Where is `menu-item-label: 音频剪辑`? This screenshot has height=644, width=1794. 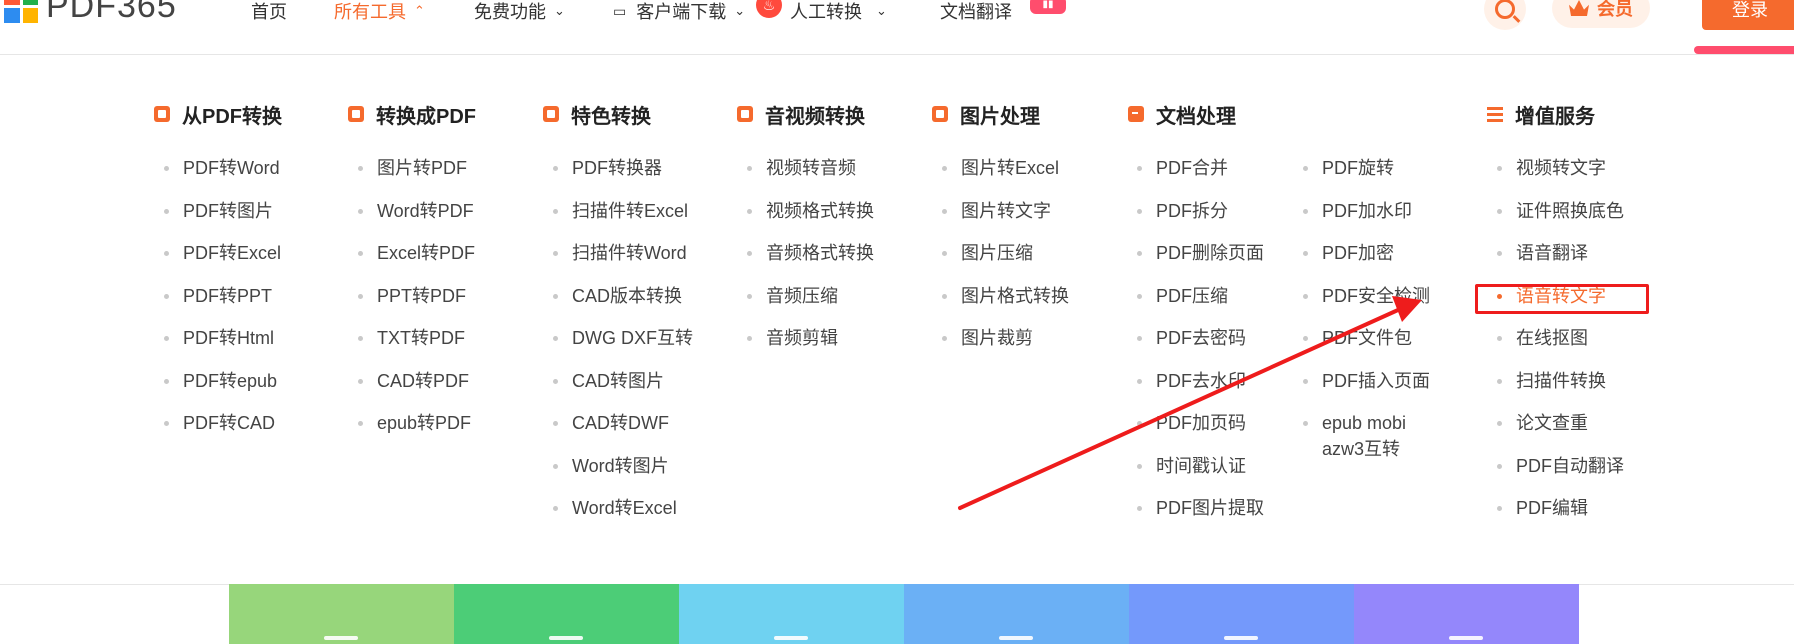
menu-item-label: 音频剪辑 is located at coordinates (802, 338).